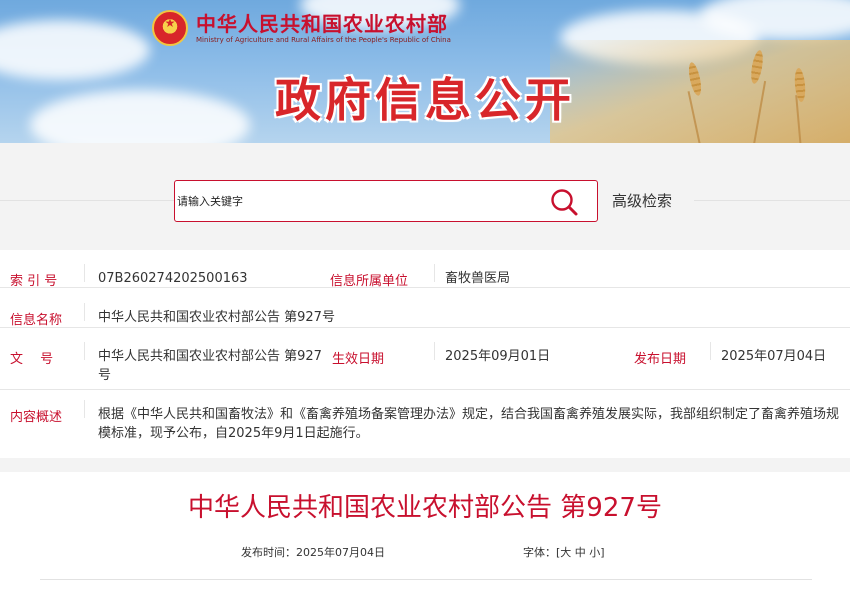  What do you see at coordinates (340, 552) in the screenshot?
I see `publish-time-value: 2025年07月04日` at bounding box center [340, 552].